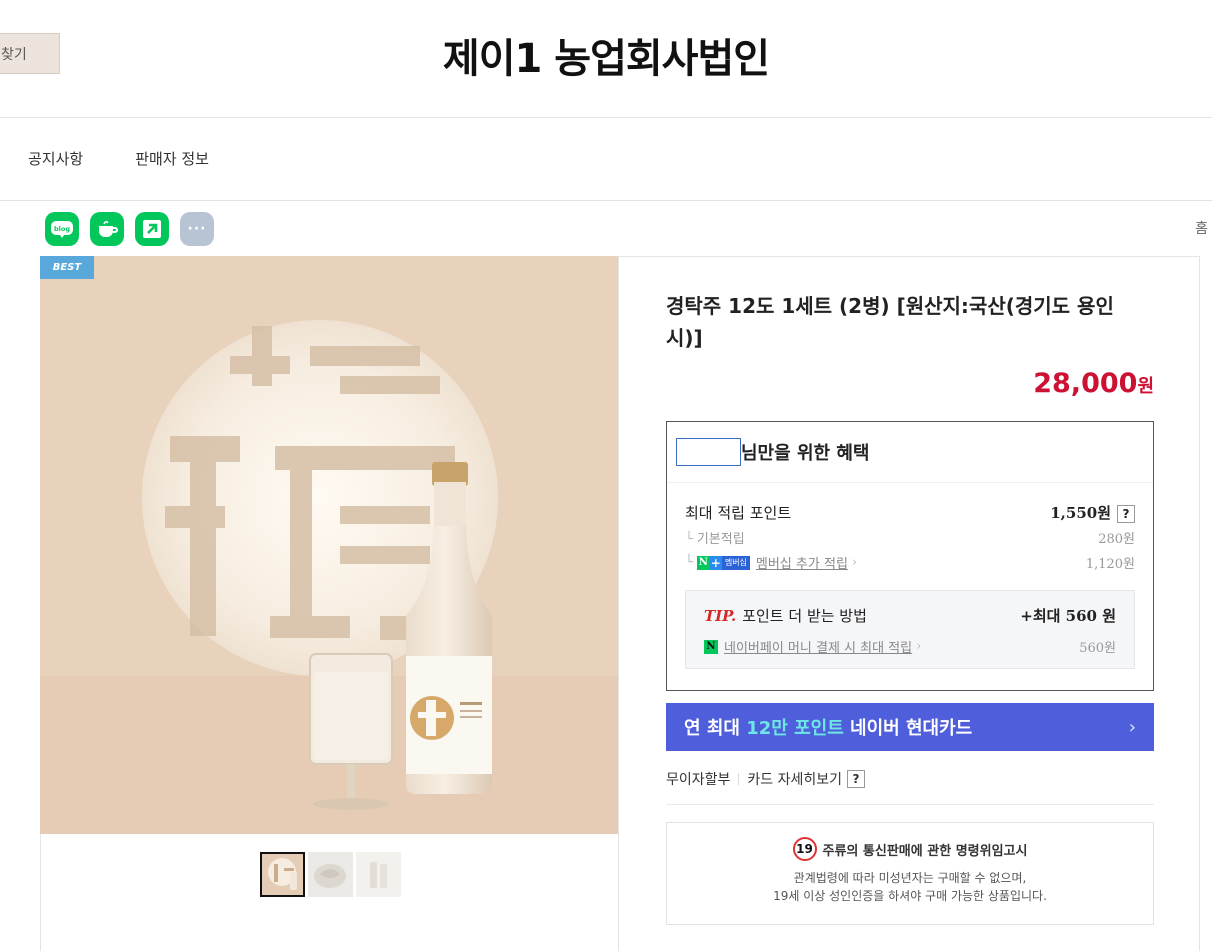 The image size is (1212, 951). What do you see at coordinates (910, 896) in the screenshot?
I see `notice-line-2: 19세 이상 성인인증을 하셔야 구매 가능한 상품입니다.` at bounding box center [910, 896].